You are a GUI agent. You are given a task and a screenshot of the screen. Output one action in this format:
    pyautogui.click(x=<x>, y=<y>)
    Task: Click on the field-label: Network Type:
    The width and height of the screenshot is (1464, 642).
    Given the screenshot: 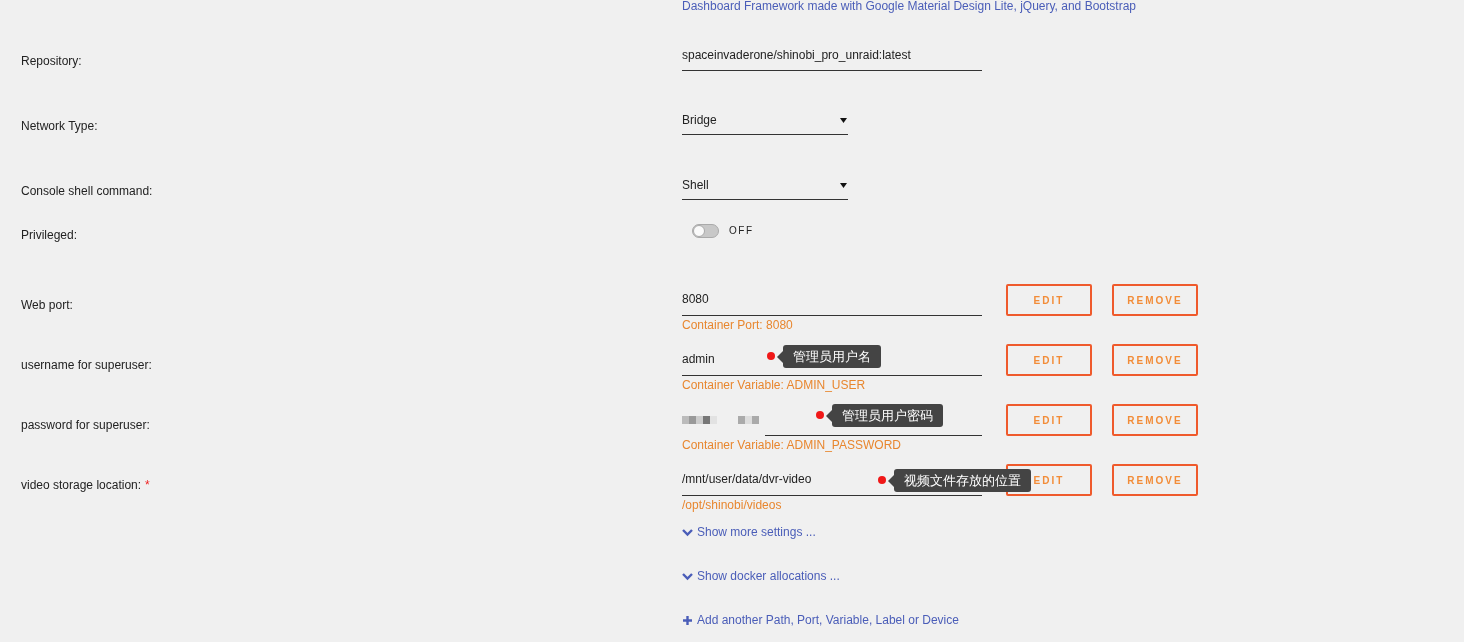 What is the action you would take?
    pyautogui.click(x=59, y=126)
    